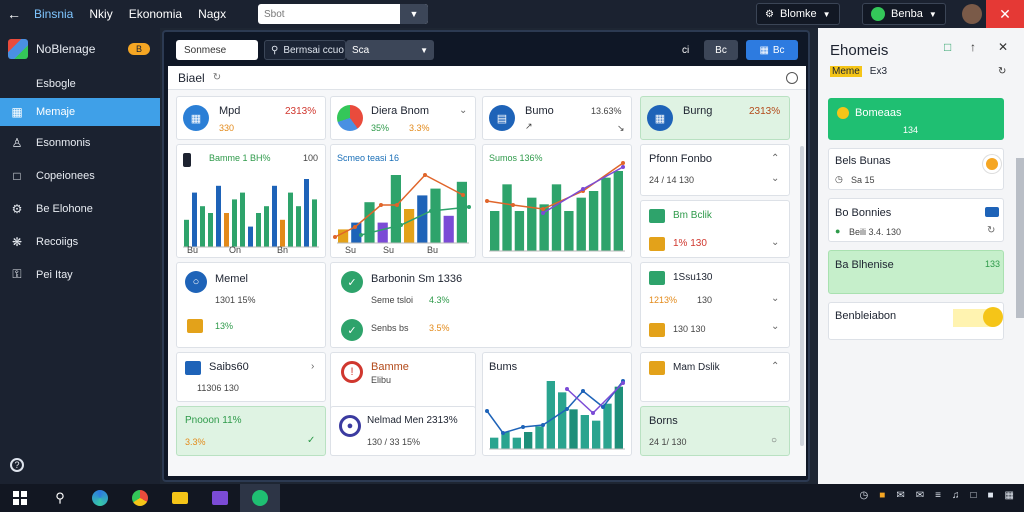  Describe the element at coordinates (956, 495) in the screenshot. I see `volume-icon: ♫` at that location.